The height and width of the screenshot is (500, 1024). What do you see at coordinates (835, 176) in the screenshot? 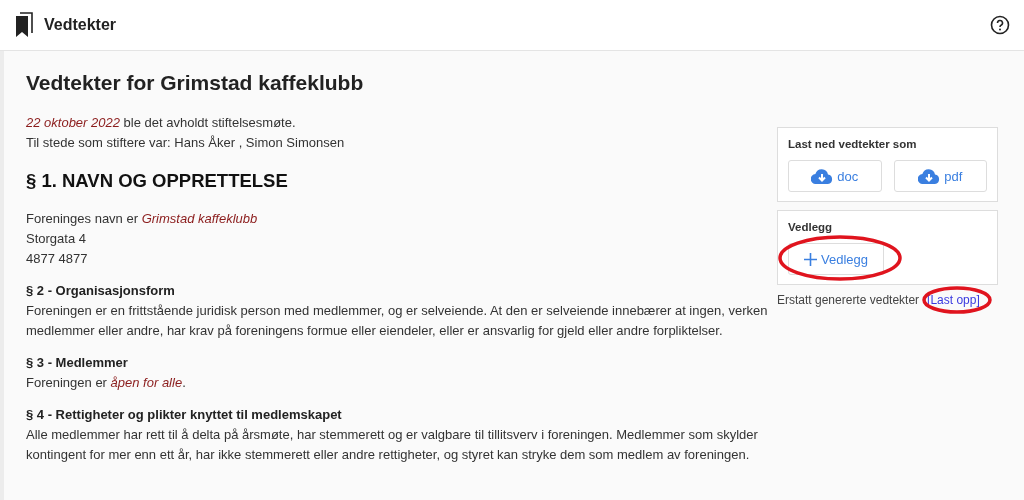
I see `download-button: doc` at bounding box center [835, 176].